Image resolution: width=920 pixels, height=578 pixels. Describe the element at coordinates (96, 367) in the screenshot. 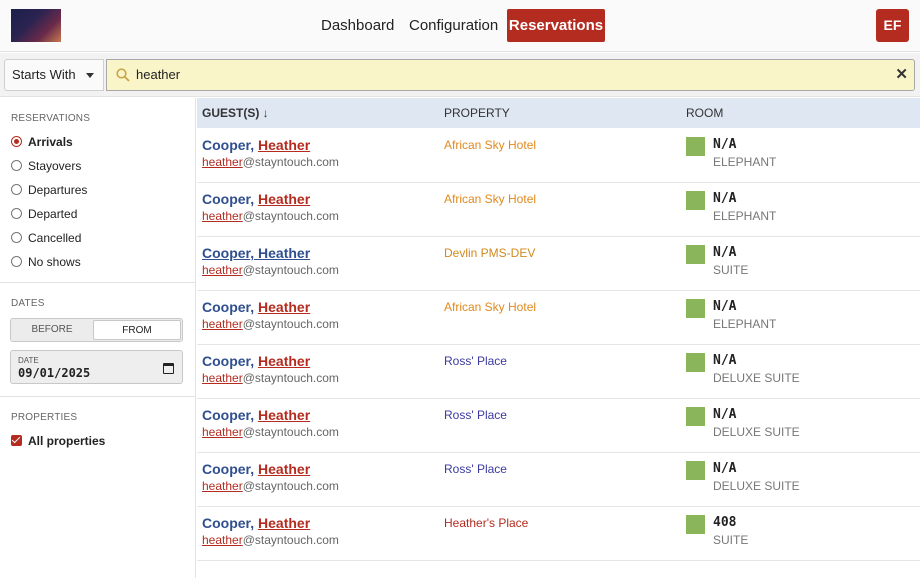

I see `date-field: DATE 09/01/2025` at that location.